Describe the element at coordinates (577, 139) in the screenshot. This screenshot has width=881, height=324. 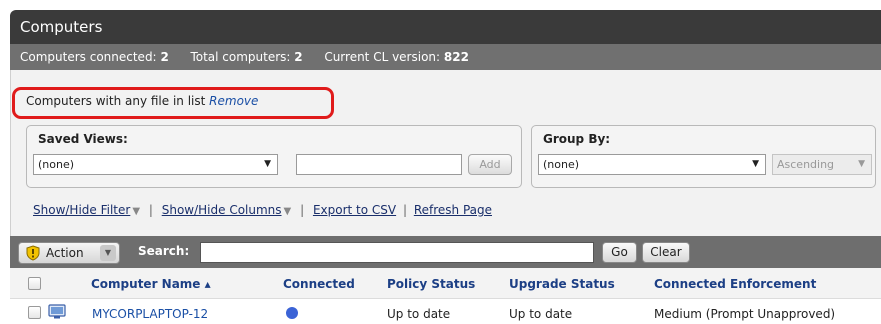
I see `group-by-title: Group By:` at that location.